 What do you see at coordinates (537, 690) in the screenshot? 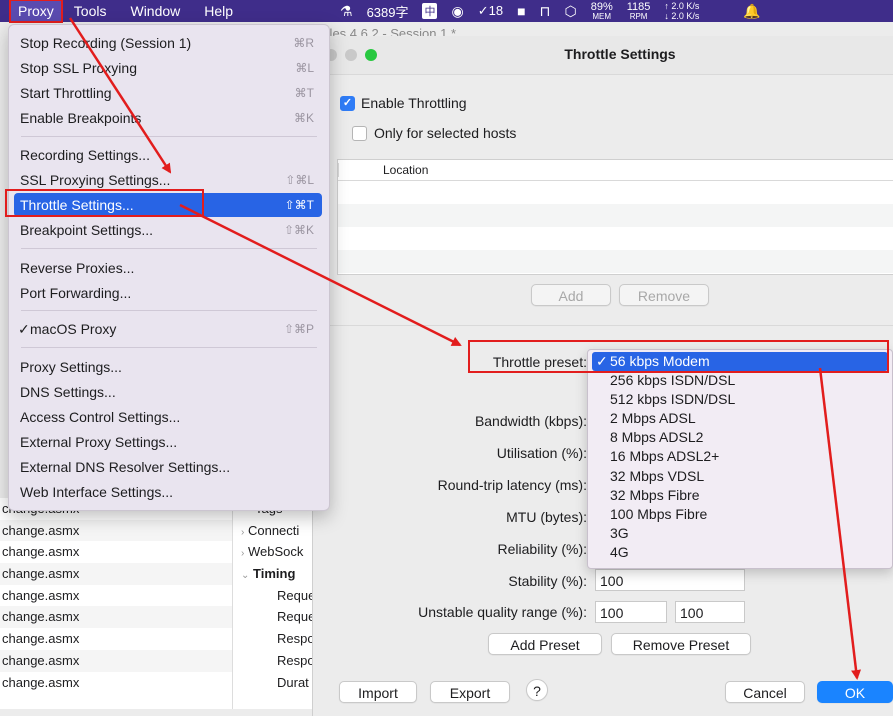
I see `help-button: ?` at bounding box center [537, 690].